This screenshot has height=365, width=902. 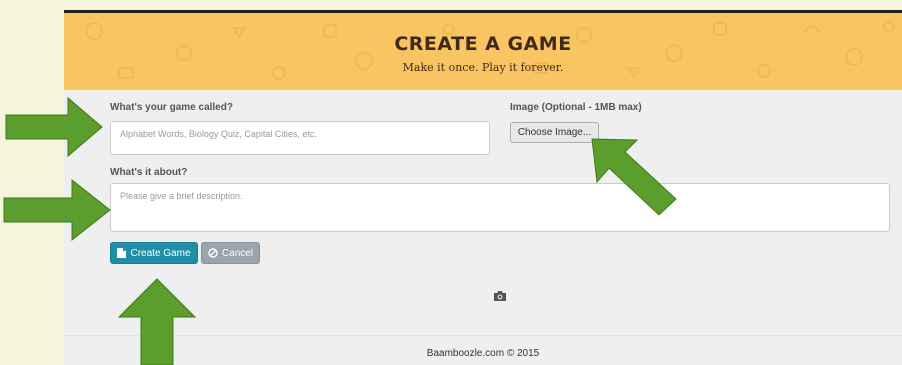 I want to click on cancel-button: Cancel, so click(x=230, y=253).